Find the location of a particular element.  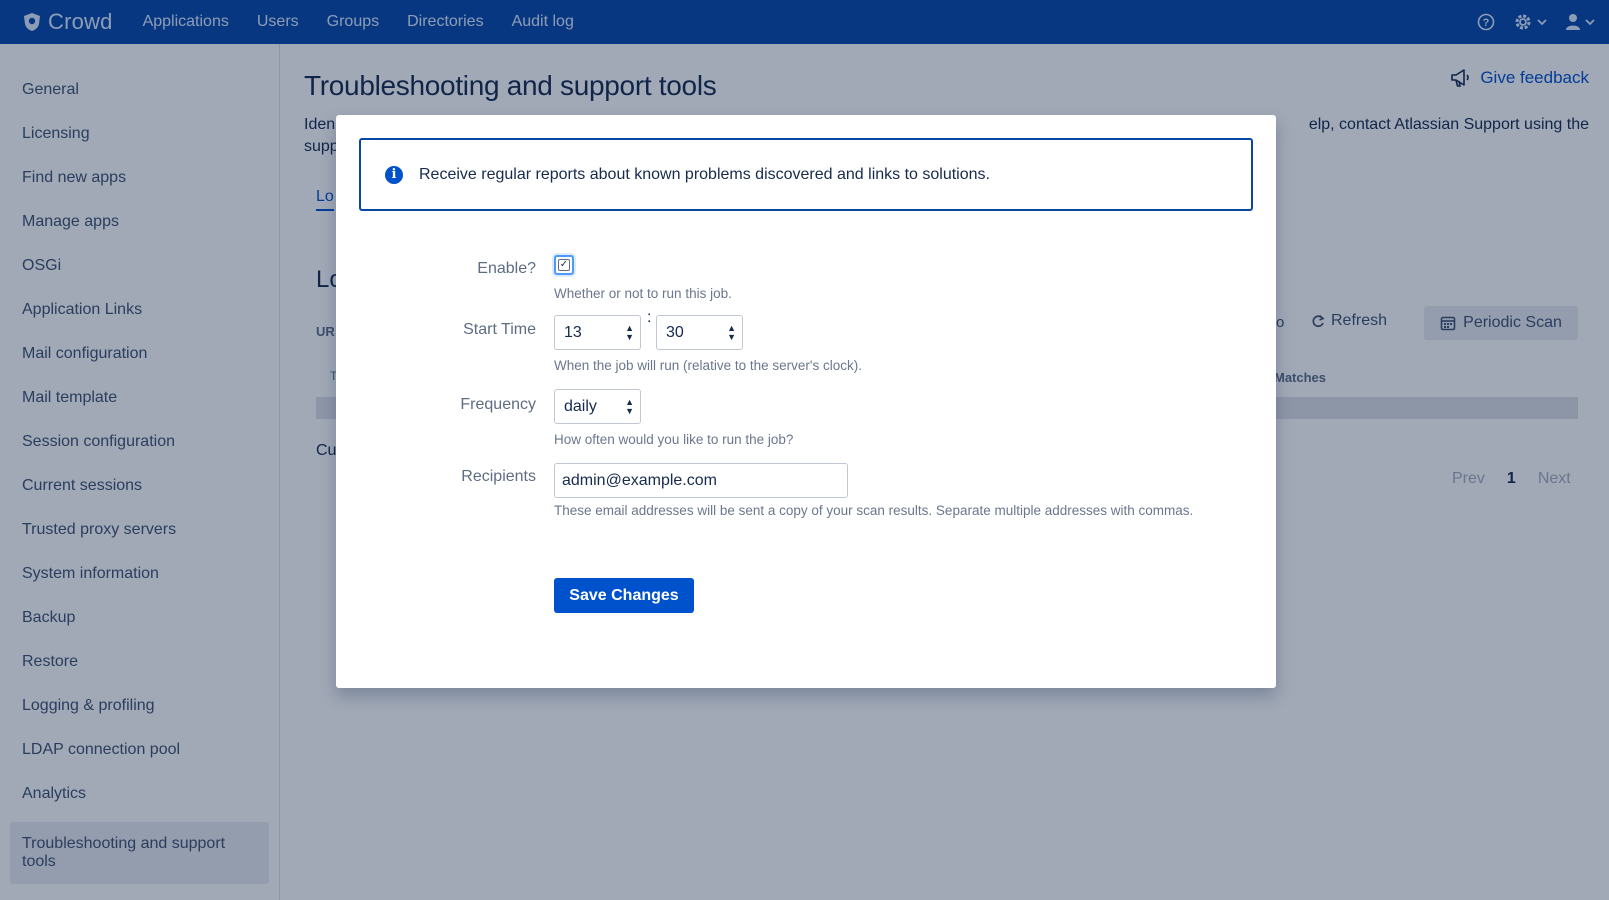

recipients-label: Recipients is located at coordinates (498, 476).